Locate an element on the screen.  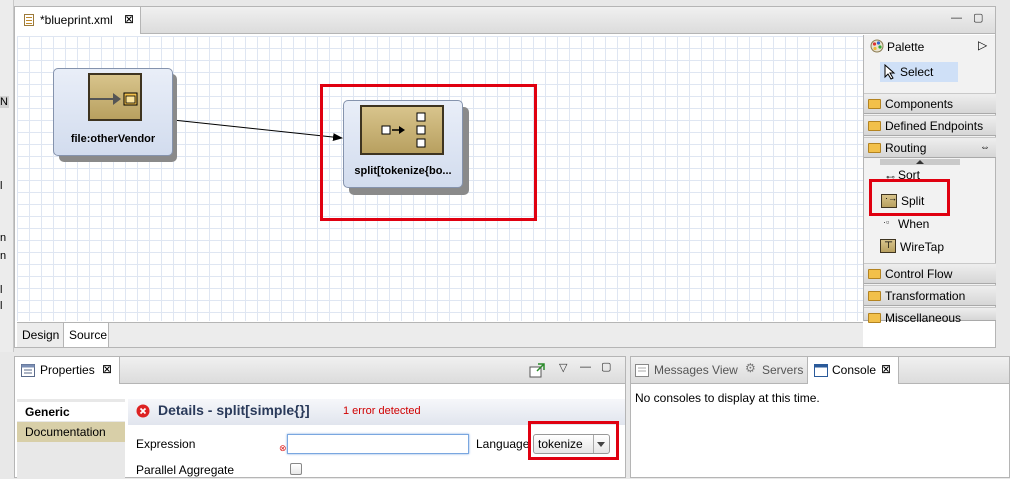
properties-tabbar: Properties ⊠ ▽ — ▢ is located at coordinates (320, 370).